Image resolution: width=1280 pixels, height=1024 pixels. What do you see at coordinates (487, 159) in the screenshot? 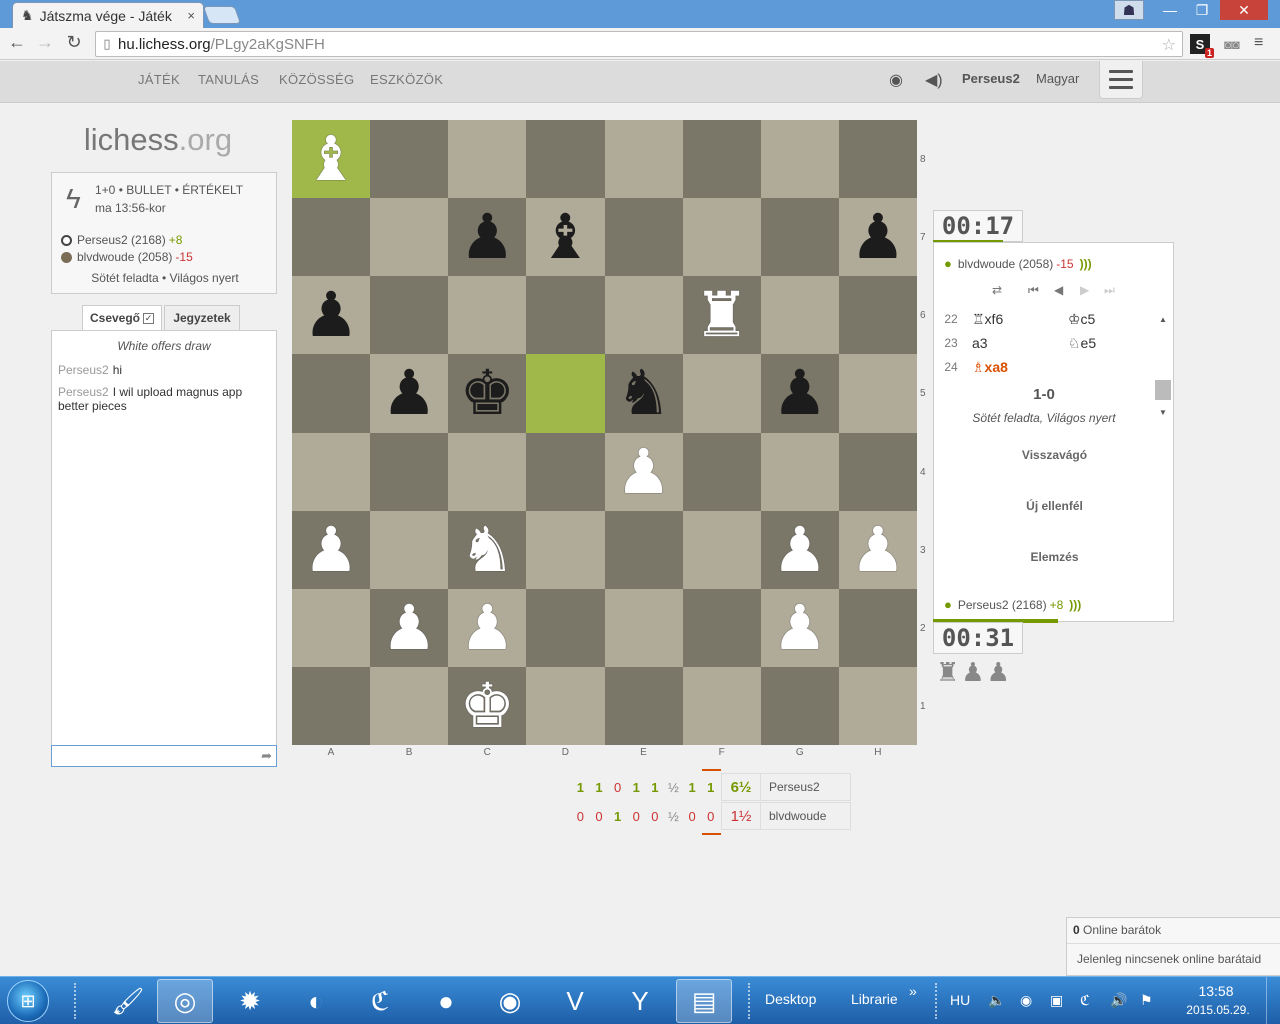
I see `square-c8` at bounding box center [487, 159].